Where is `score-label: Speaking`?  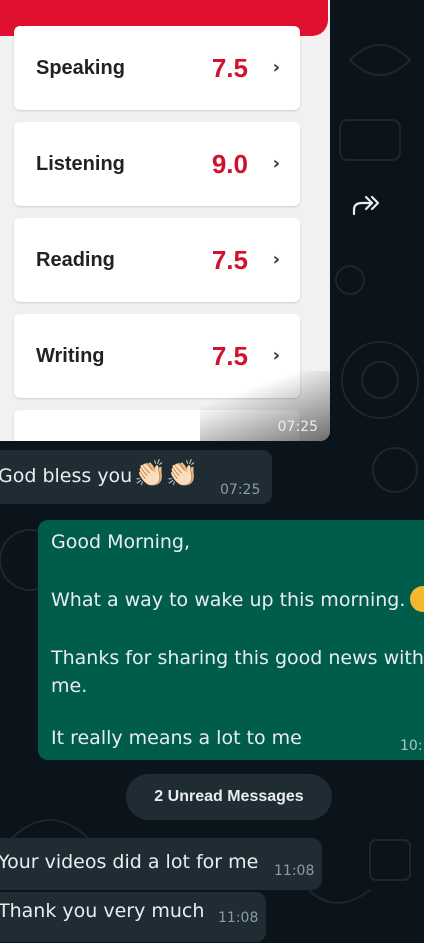 score-label: Speaking is located at coordinates (80, 68).